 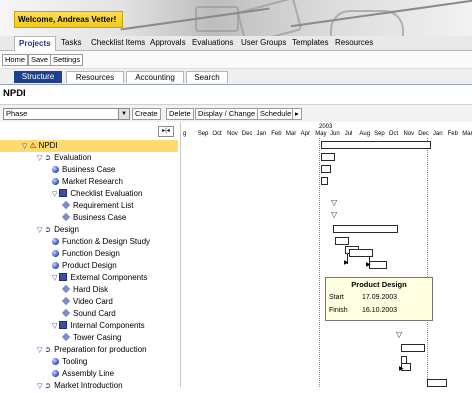 What do you see at coordinates (326, 169) in the screenshot?
I see `gantt-bar-business-case` at bounding box center [326, 169].